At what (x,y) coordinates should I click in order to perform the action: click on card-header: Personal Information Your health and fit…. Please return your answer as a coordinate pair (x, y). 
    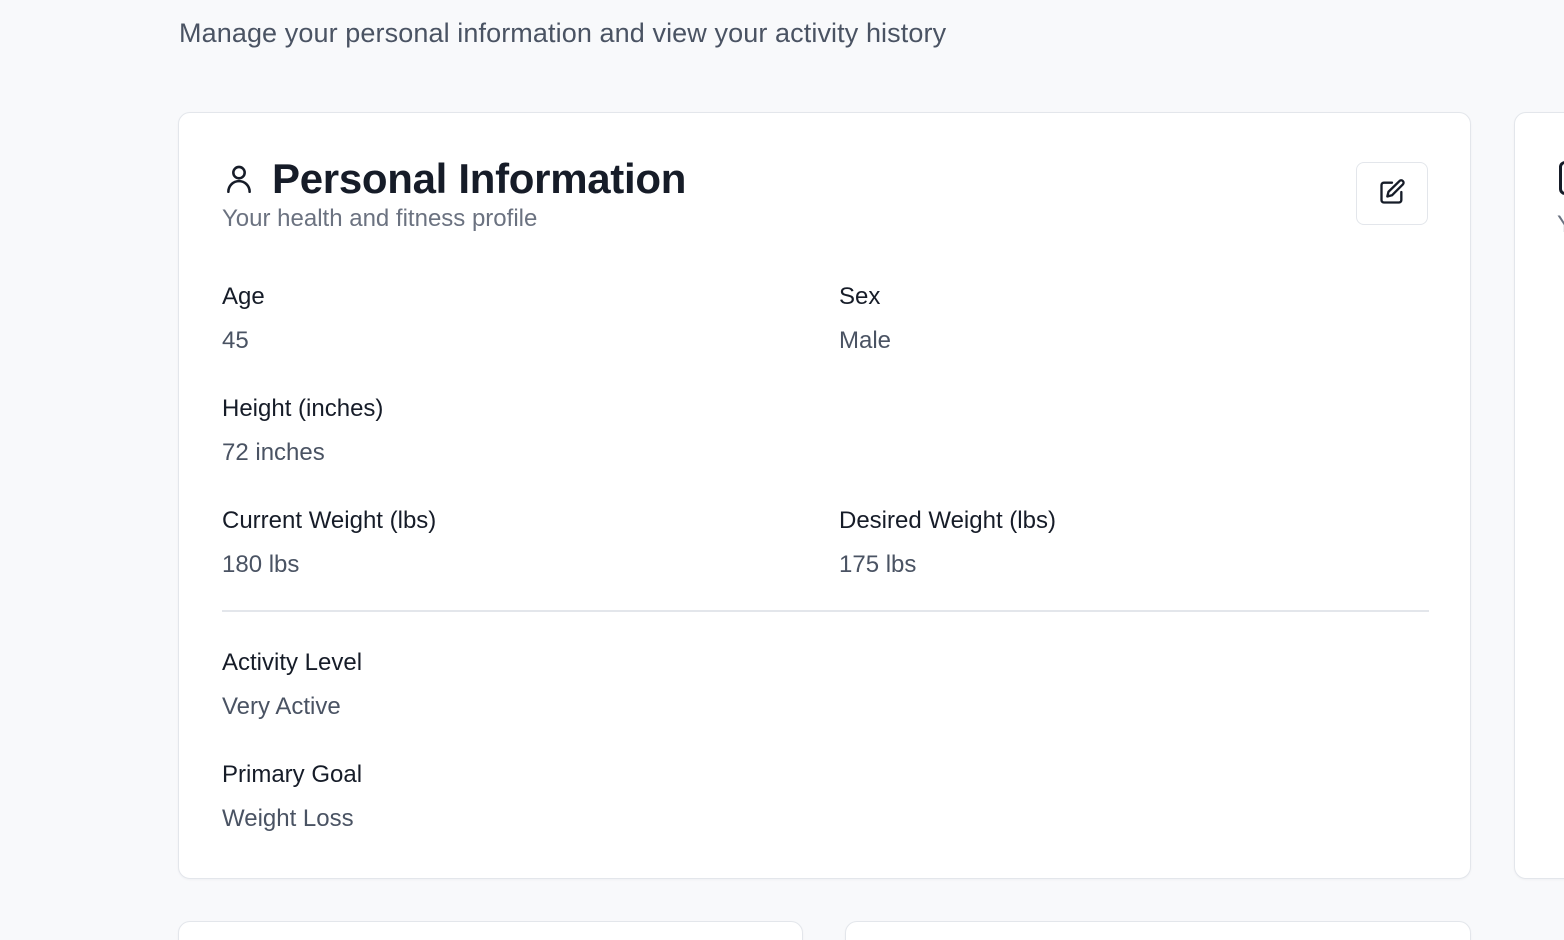
    Looking at the image, I should click on (454, 194).